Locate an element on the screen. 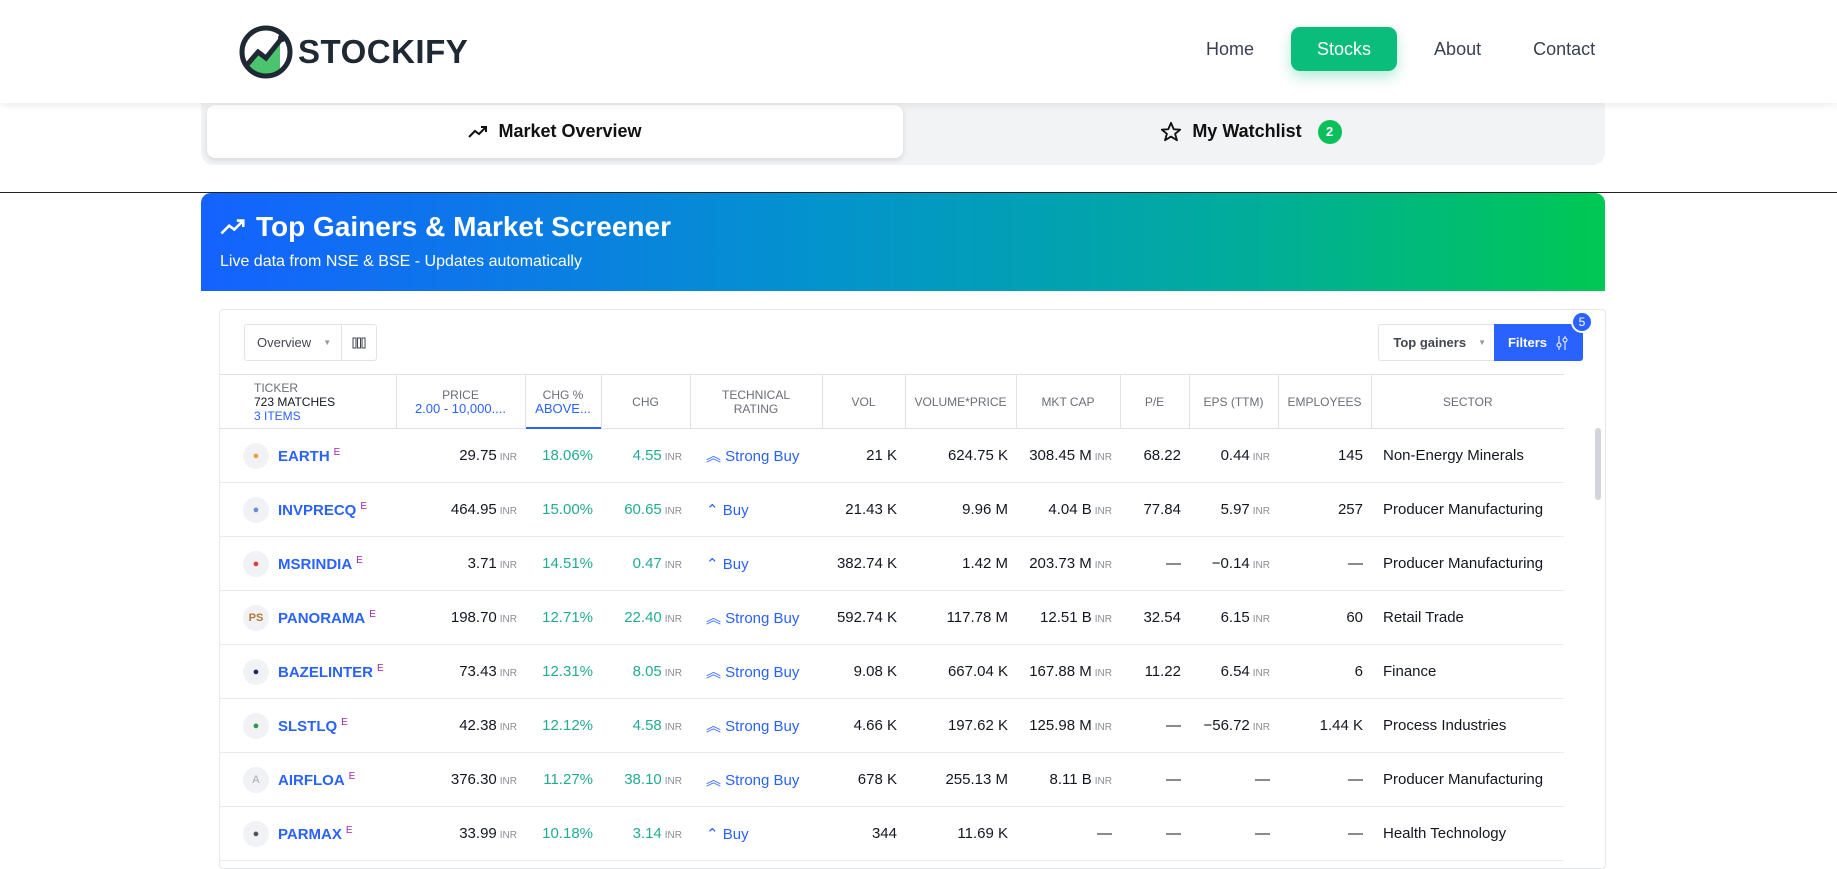 Image resolution: width=1837 pixels, height=869 pixels. main-nav: Home Stocks About Contact is located at coordinates (1400, 49).